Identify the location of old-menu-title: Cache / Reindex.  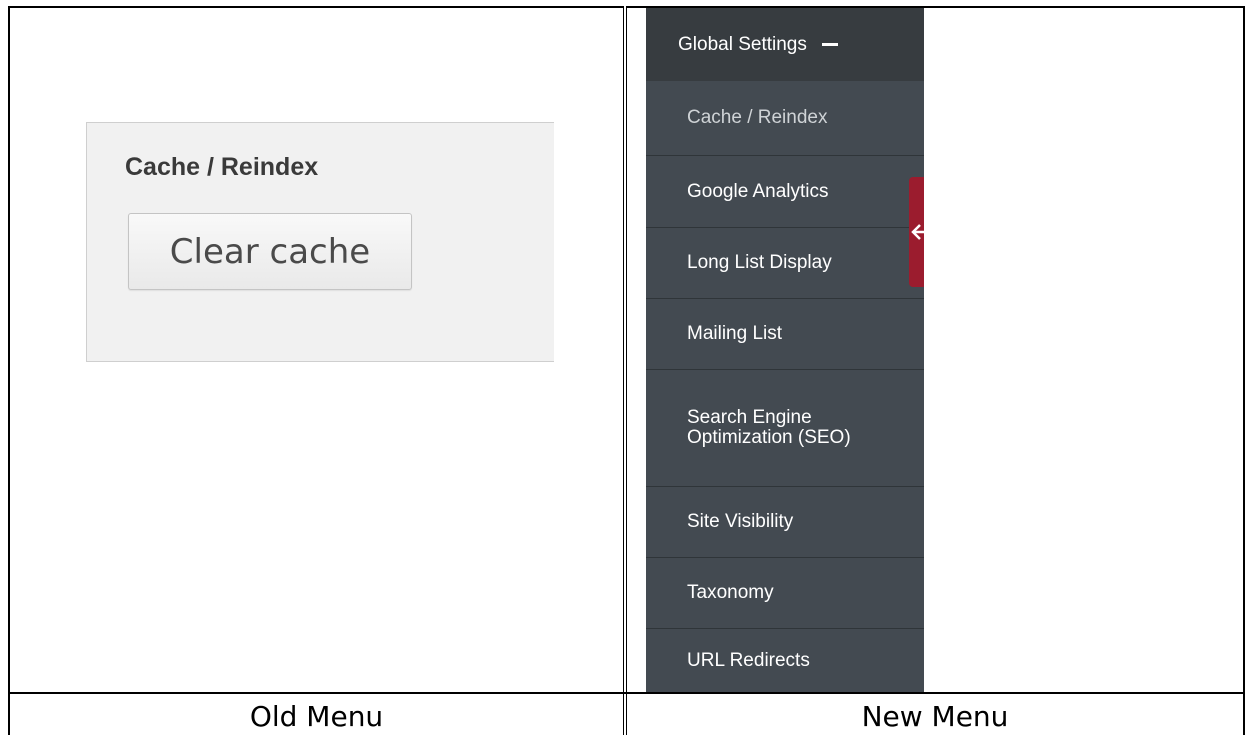
(222, 167).